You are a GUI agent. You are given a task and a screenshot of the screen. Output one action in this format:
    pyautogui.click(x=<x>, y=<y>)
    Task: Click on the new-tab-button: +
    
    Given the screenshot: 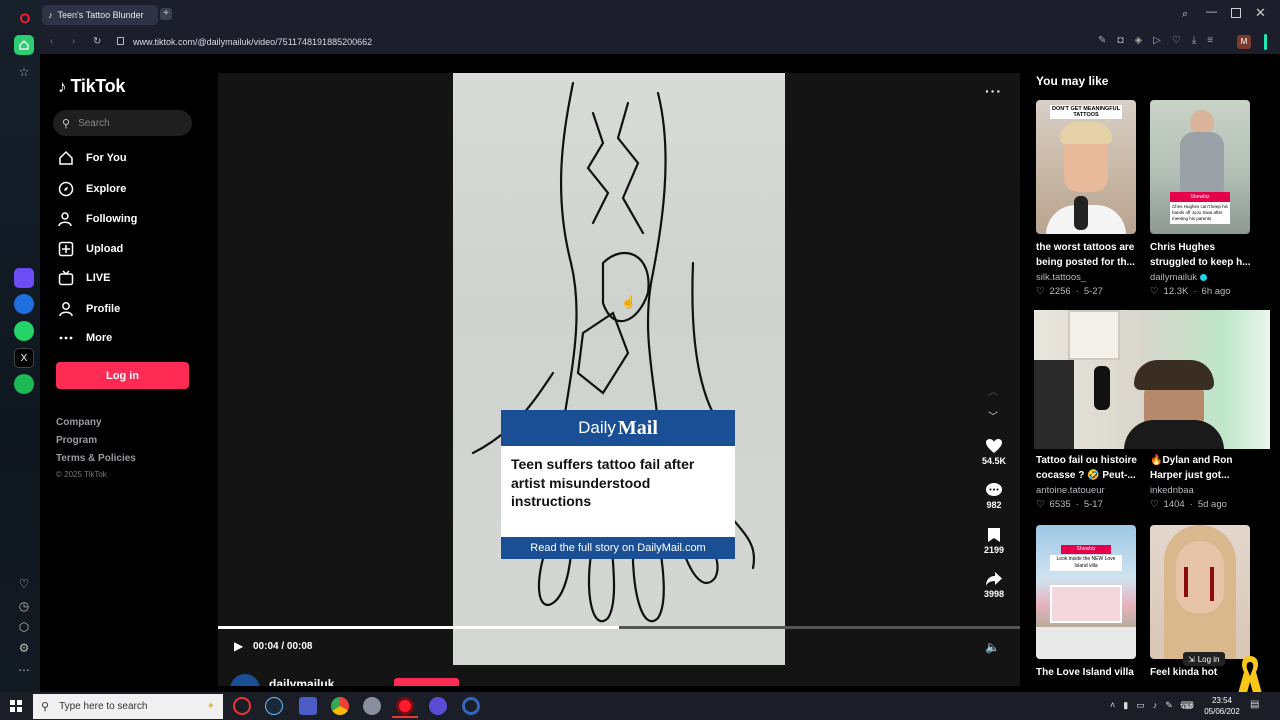 What is the action you would take?
    pyautogui.click(x=166, y=14)
    